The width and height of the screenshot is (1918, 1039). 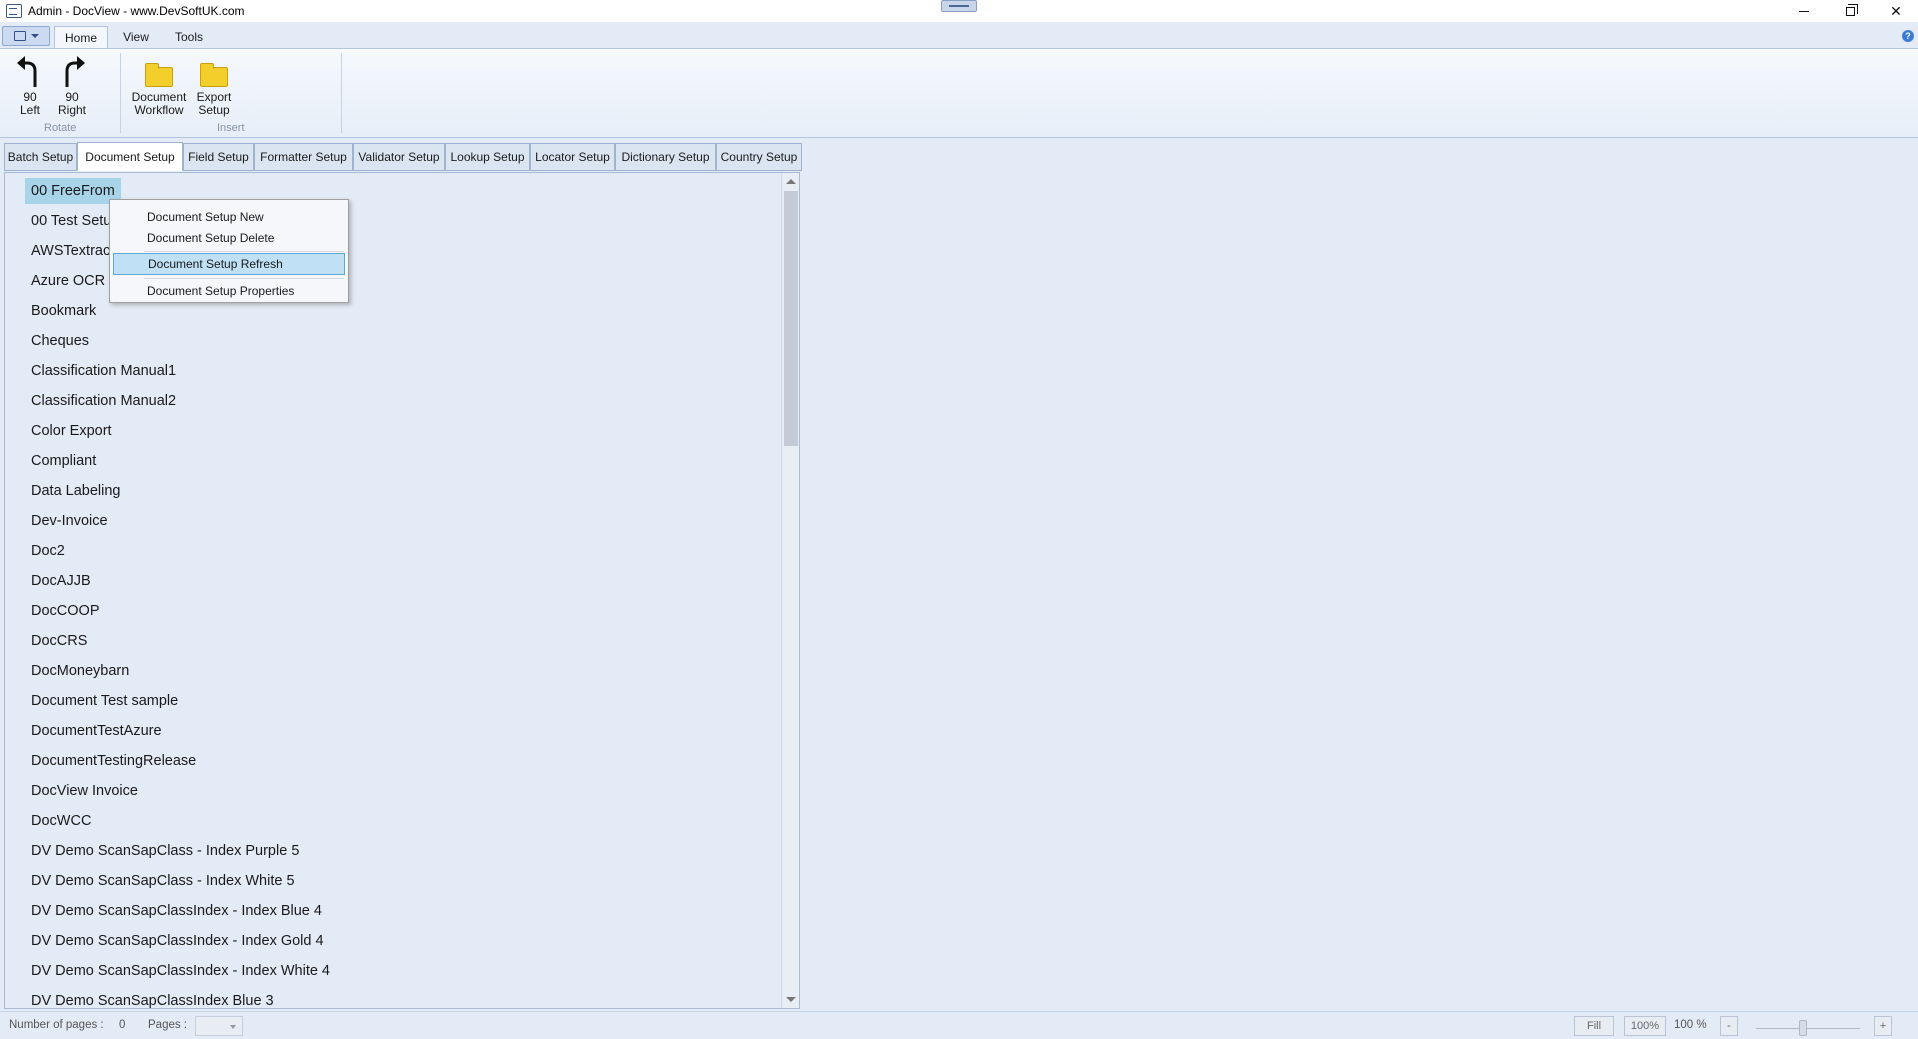 I want to click on tab-batch-setup: Batch Setup, so click(x=40, y=157).